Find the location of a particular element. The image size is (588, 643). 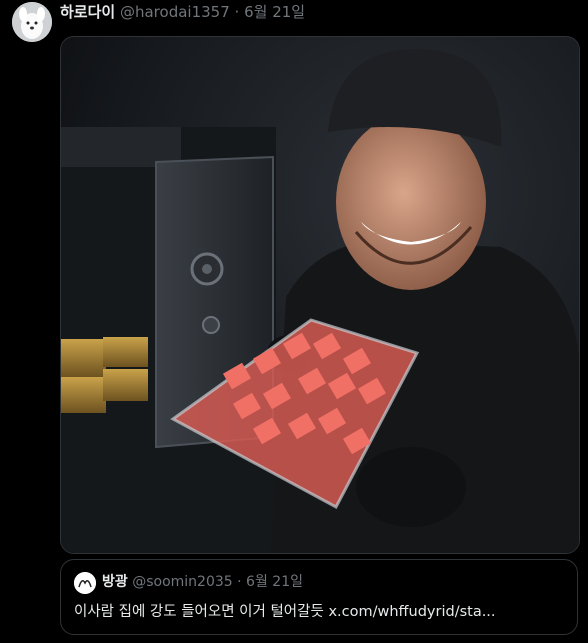

tweet-header: 하로다이 @harodai1357 · 6월 21일 is located at coordinates (182, 12).